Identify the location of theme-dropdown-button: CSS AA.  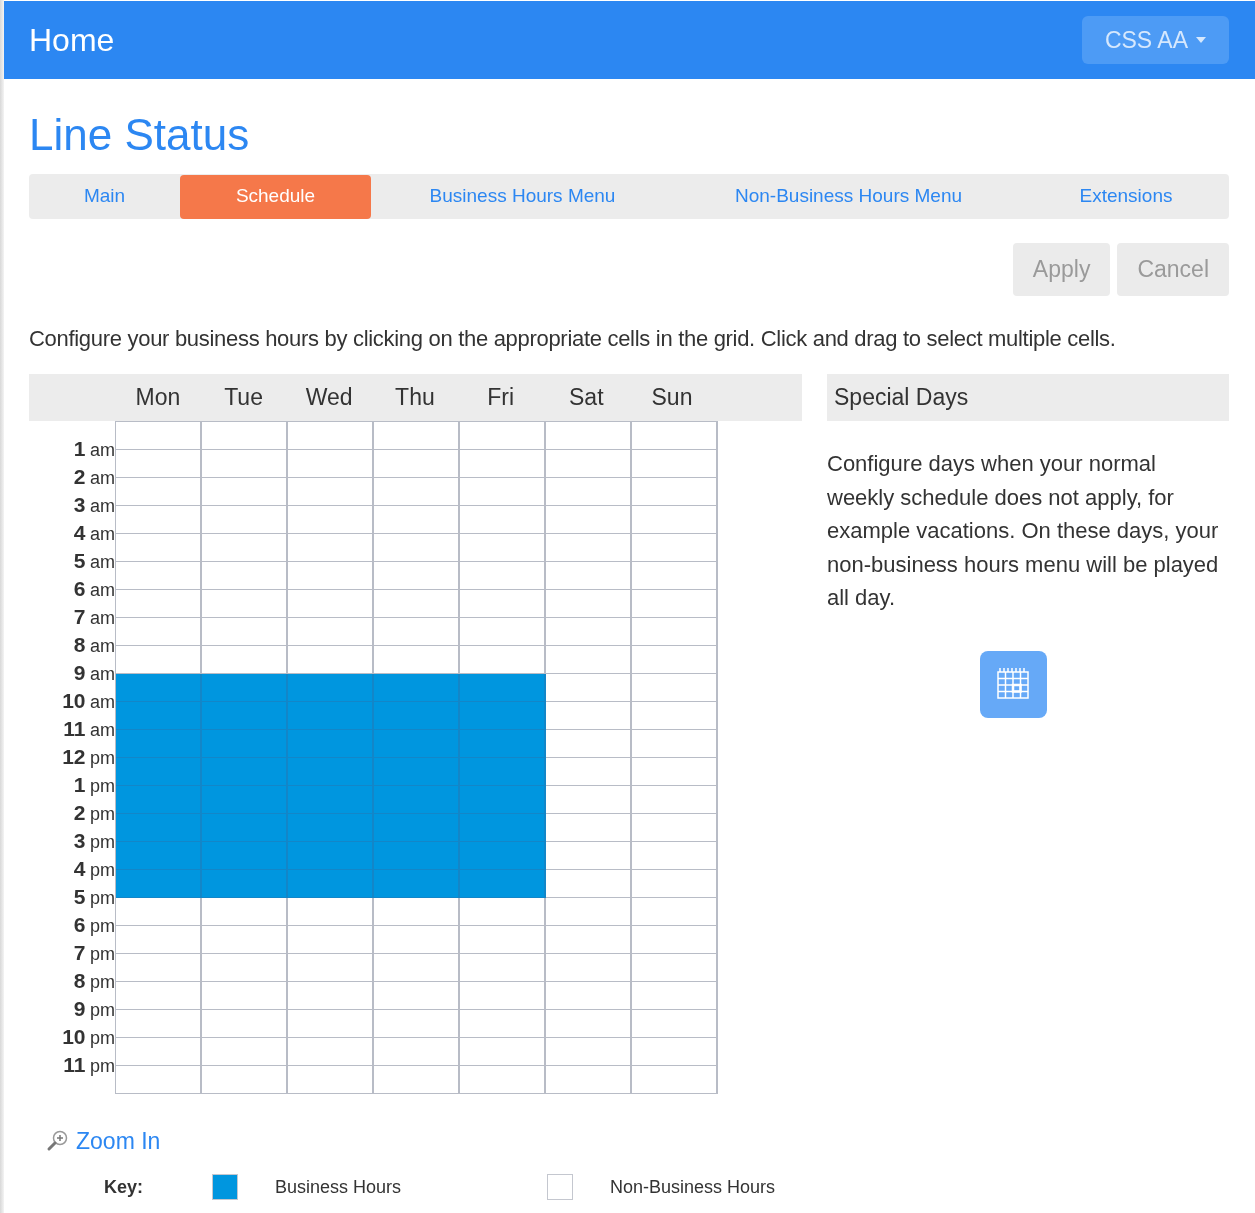
(1155, 40).